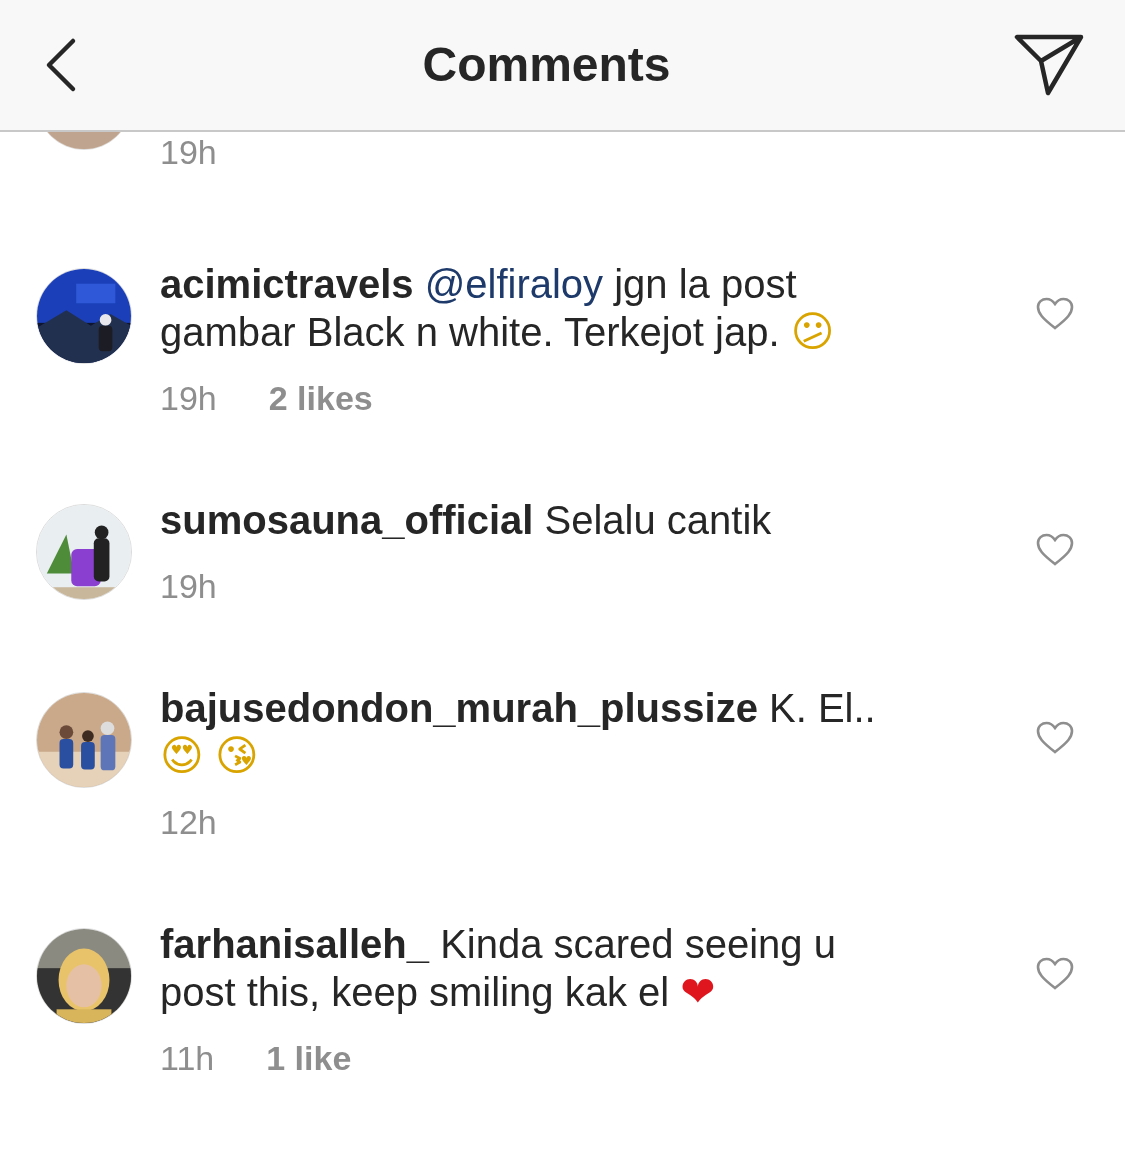 This screenshot has width=1125, height=1150. I want to click on comment-text: bajusedondon_murah_plussize K. El.. 😍 😘, so click(518, 732).